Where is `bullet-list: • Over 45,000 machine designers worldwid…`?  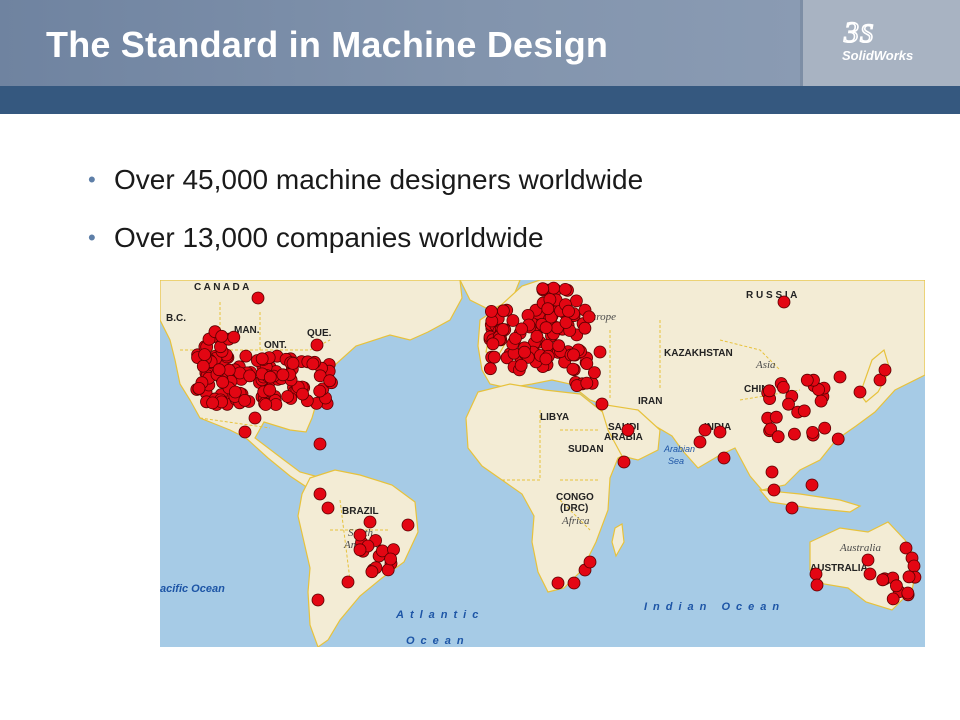
bullet-list: • Over 45,000 machine designers worldwid… is located at coordinates (365, 216).